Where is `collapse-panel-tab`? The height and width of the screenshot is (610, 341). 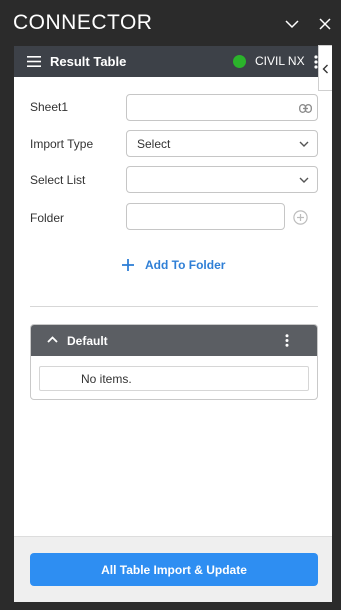
collapse-panel-tab is located at coordinates (325, 68).